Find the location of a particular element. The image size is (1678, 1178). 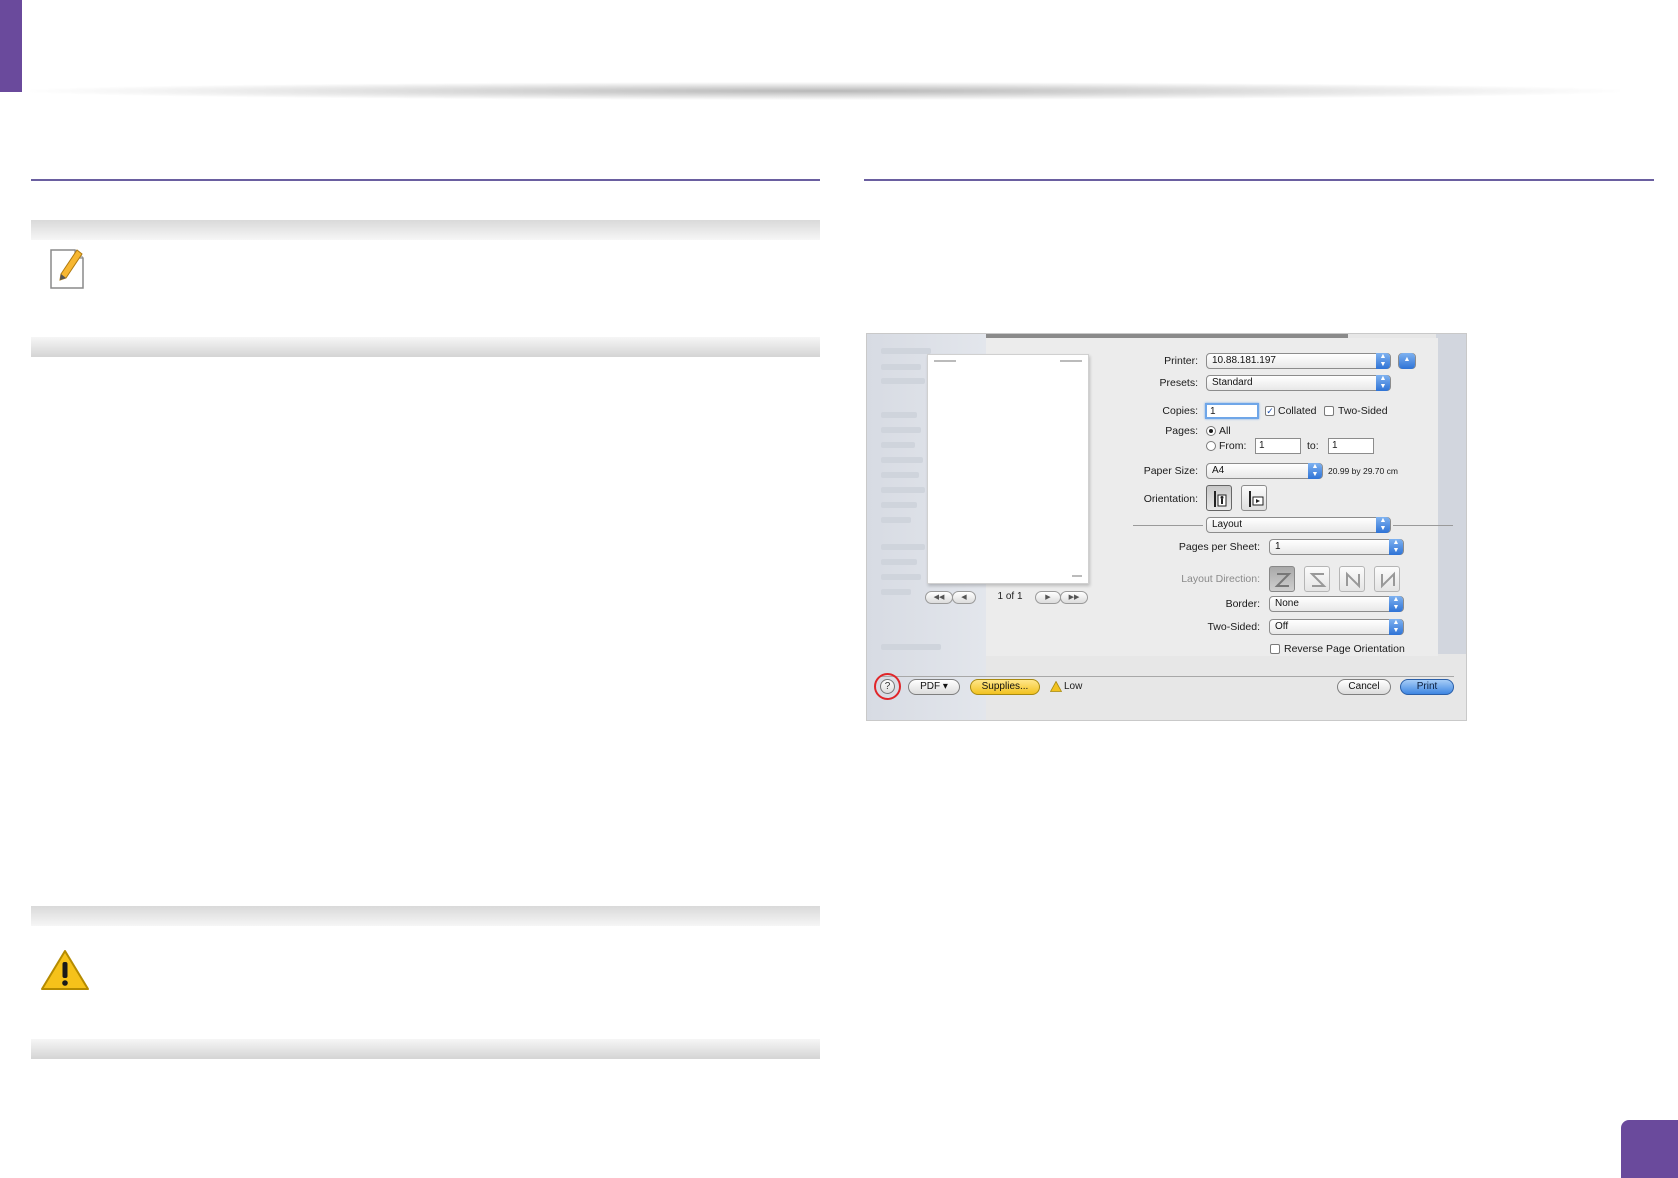

pages-per-sheet-label: Pages per Sheet: is located at coordinates (1219, 547).